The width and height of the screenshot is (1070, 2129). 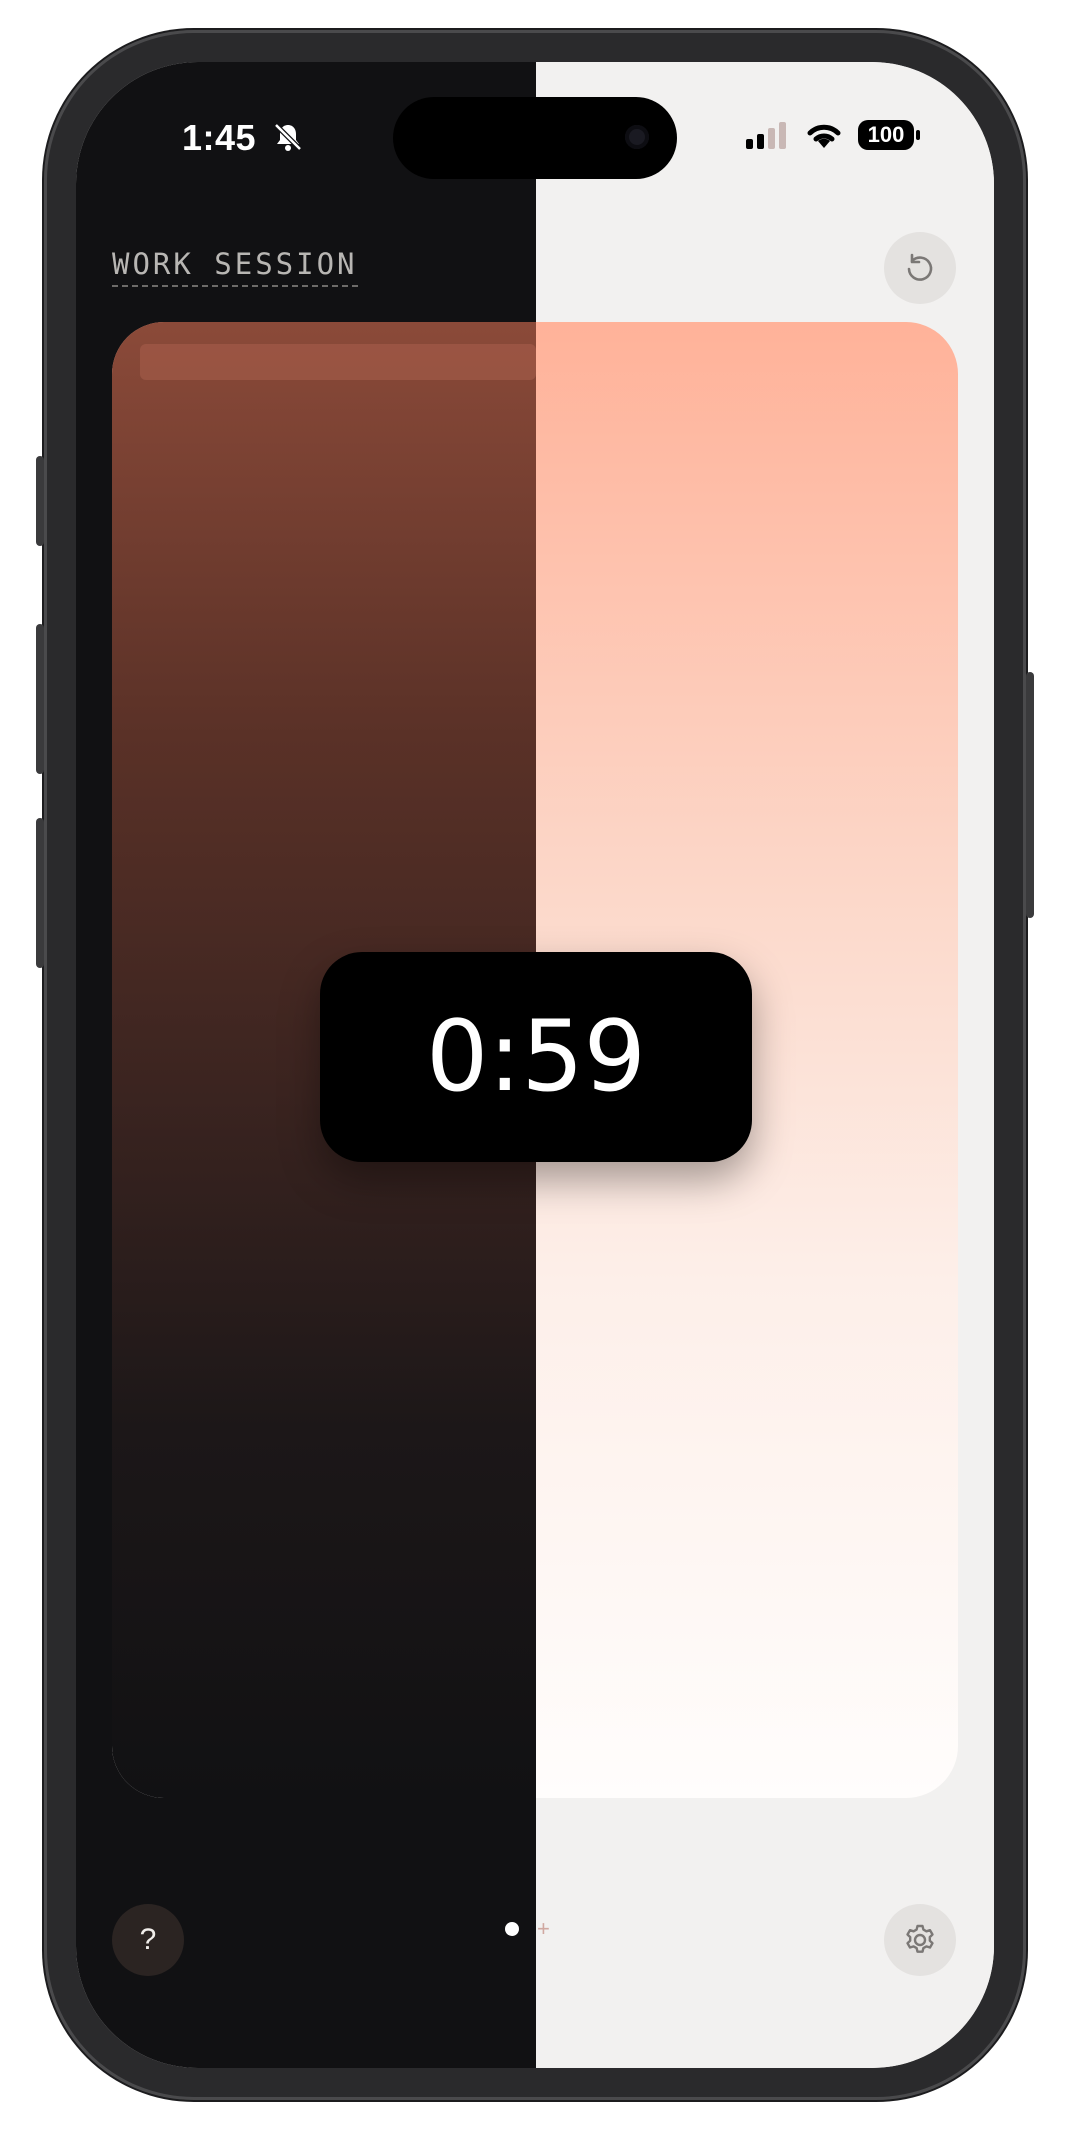 I want to click on help-label: ?, so click(x=148, y=1939).